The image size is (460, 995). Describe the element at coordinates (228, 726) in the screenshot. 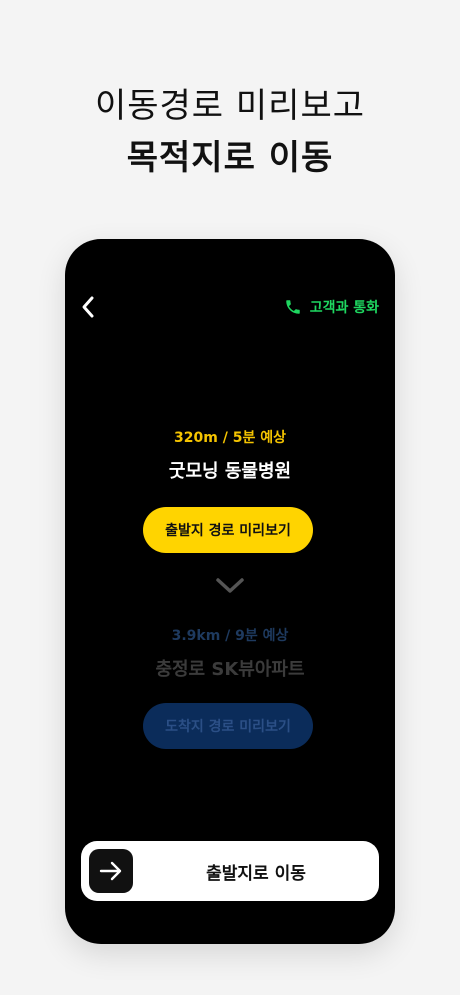

I see `destination-preview-button: 도착지 경로 미리보기` at that location.